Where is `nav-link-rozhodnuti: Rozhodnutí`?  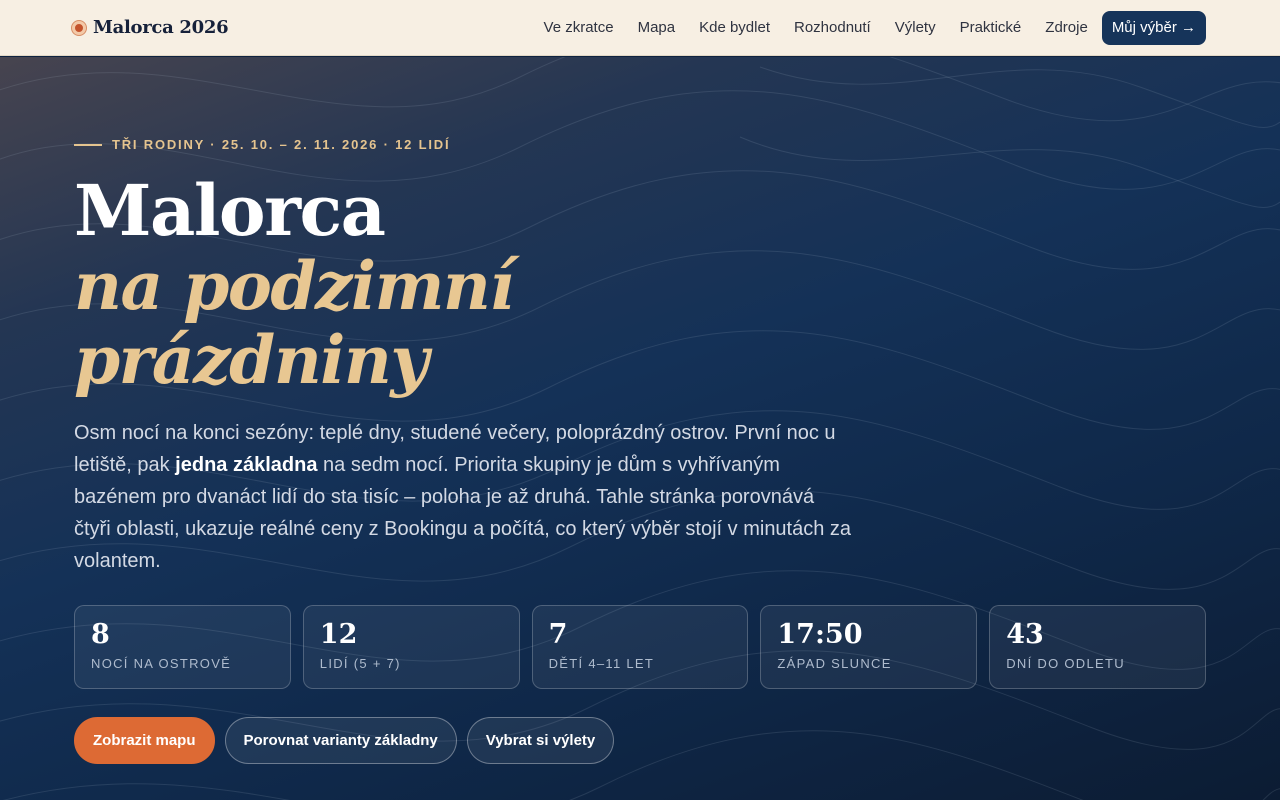 nav-link-rozhodnuti: Rozhodnutí is located at coordinates (832, 28).